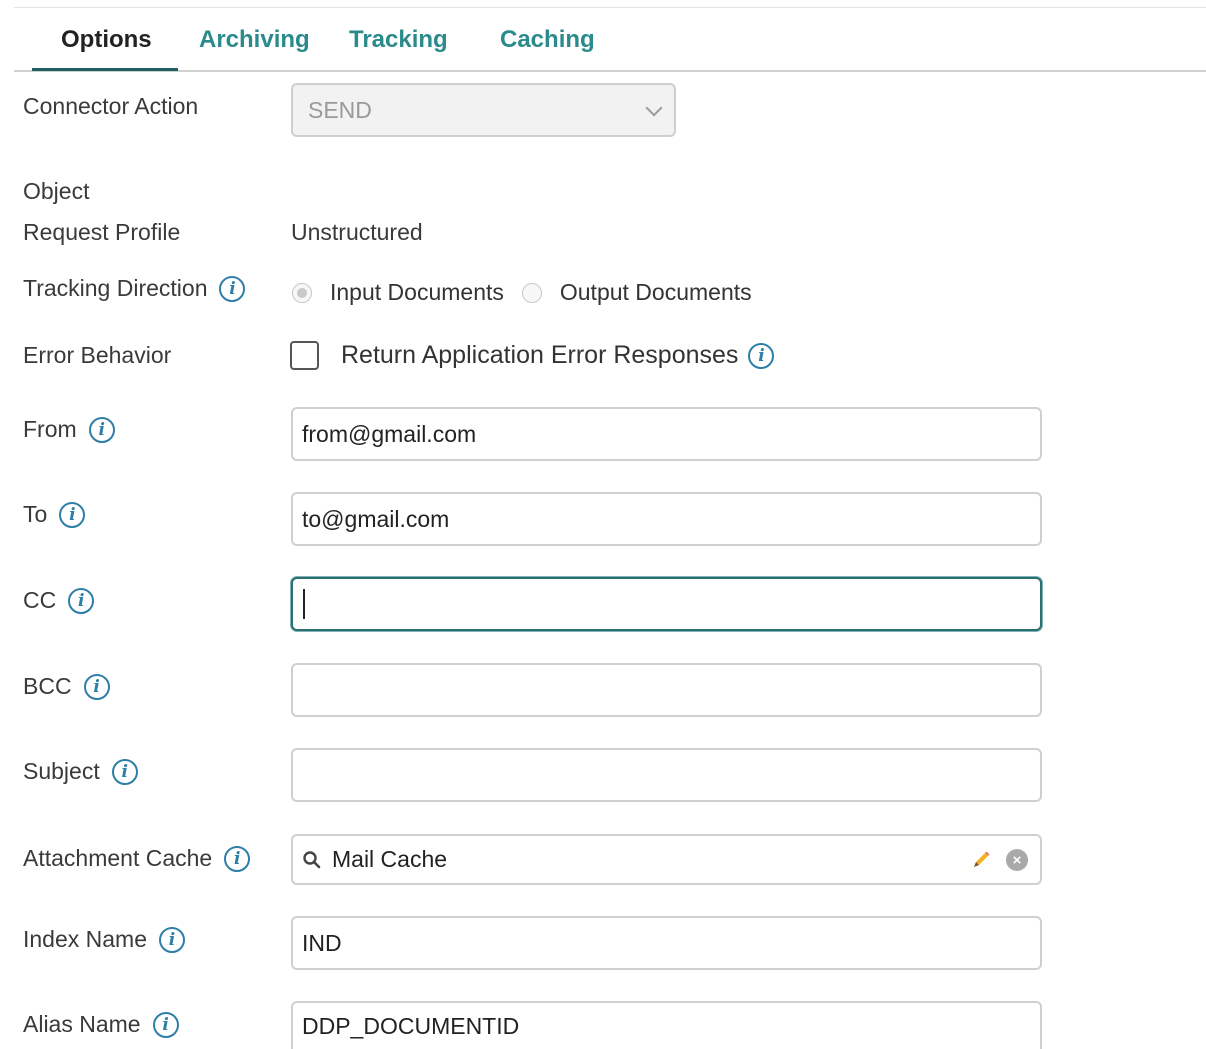 This screenshot has width=1206, height=1049. What do you see at coordinates (111, 106) in the screenshot?
I see `connector-action-label: Connector Action` at bounding box center [111, 106].